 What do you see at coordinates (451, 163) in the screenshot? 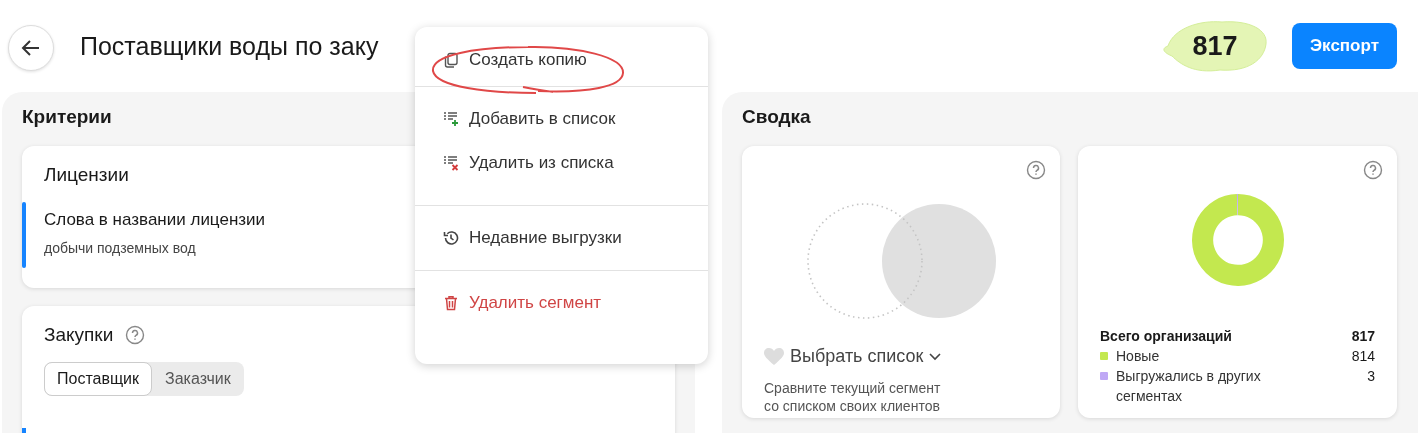
I see `list-remove-icon` at bounding box center [451, 163].